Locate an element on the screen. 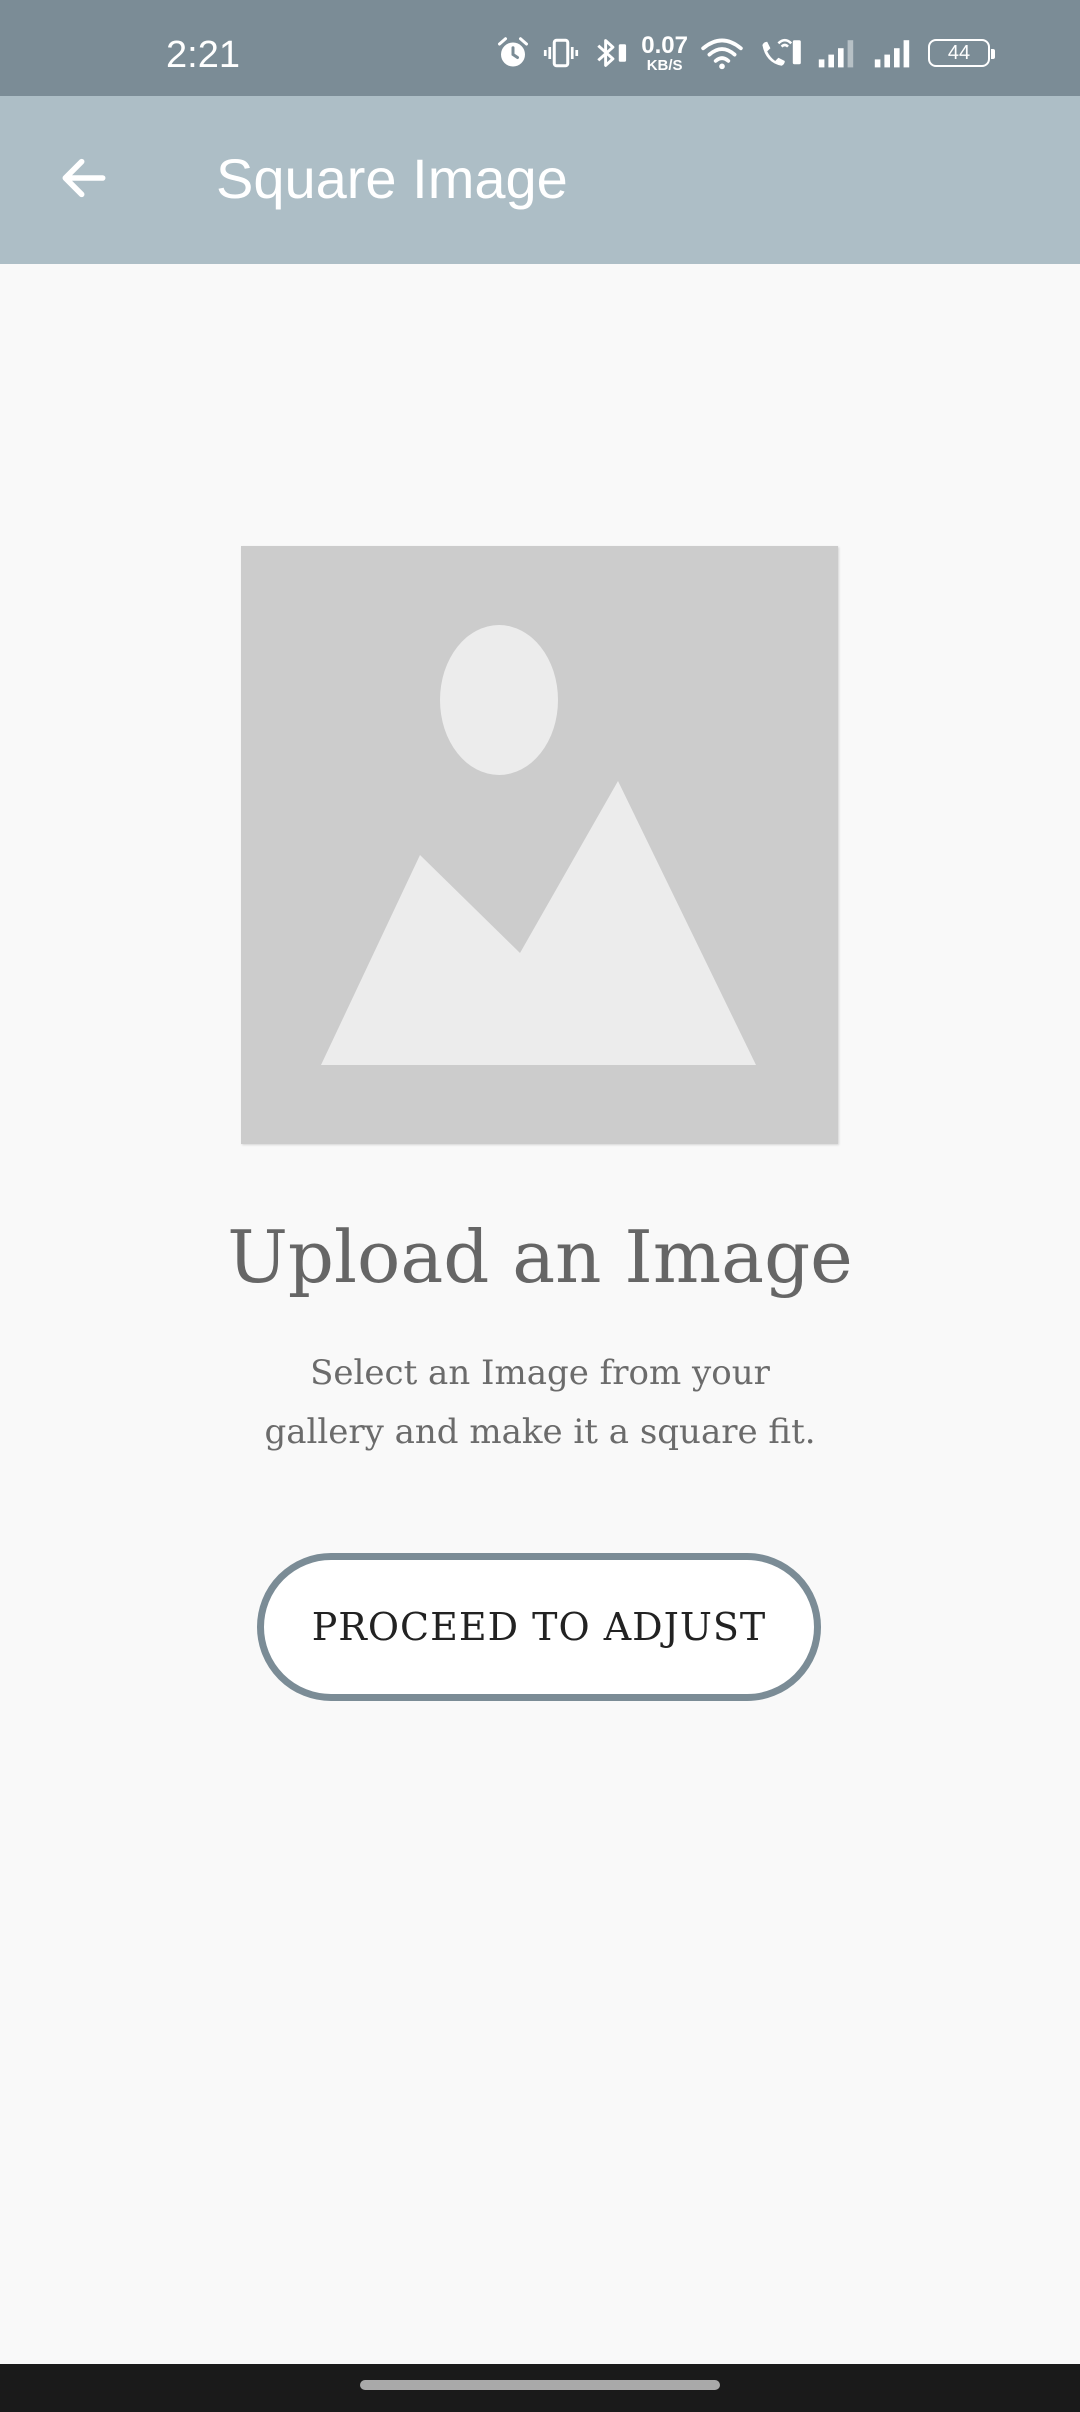  network-speed: 0.07 KB/S is located at coordinates (664, 52).